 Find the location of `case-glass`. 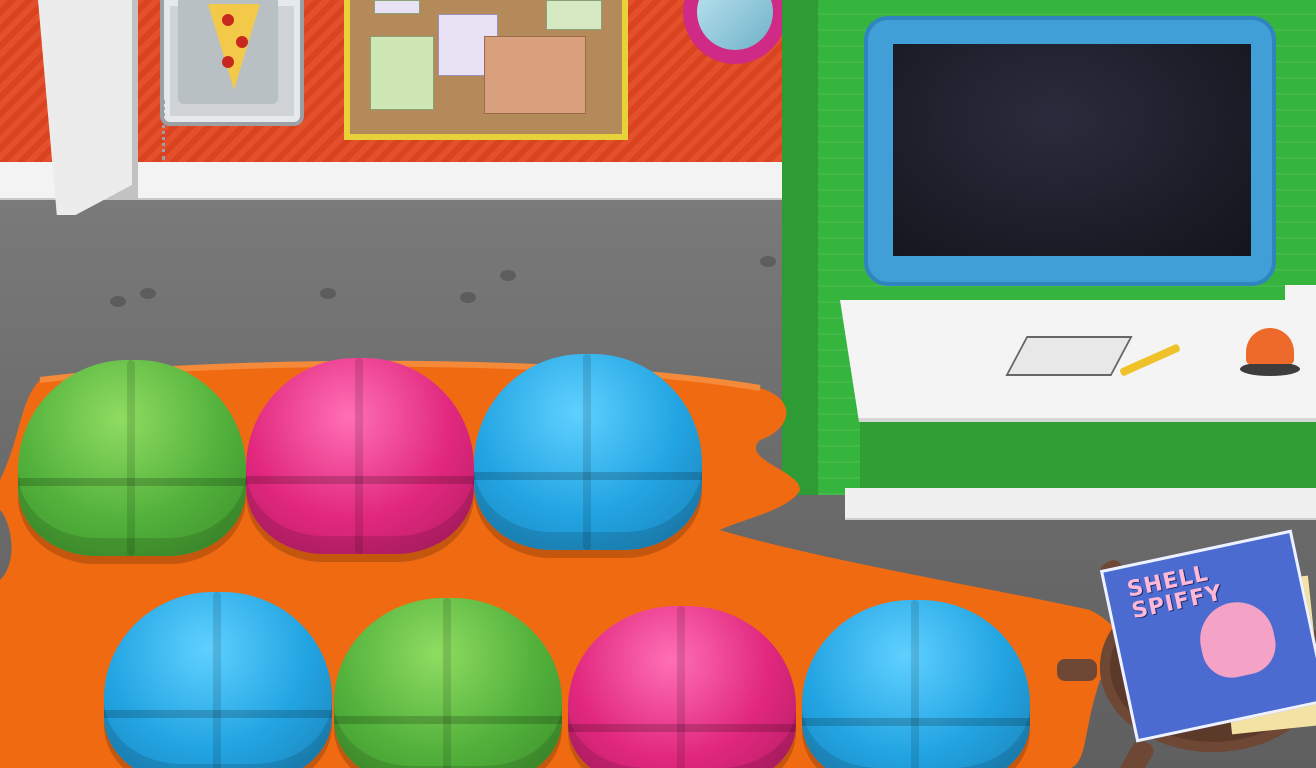

case-glass is located at coordinates (228, 52).